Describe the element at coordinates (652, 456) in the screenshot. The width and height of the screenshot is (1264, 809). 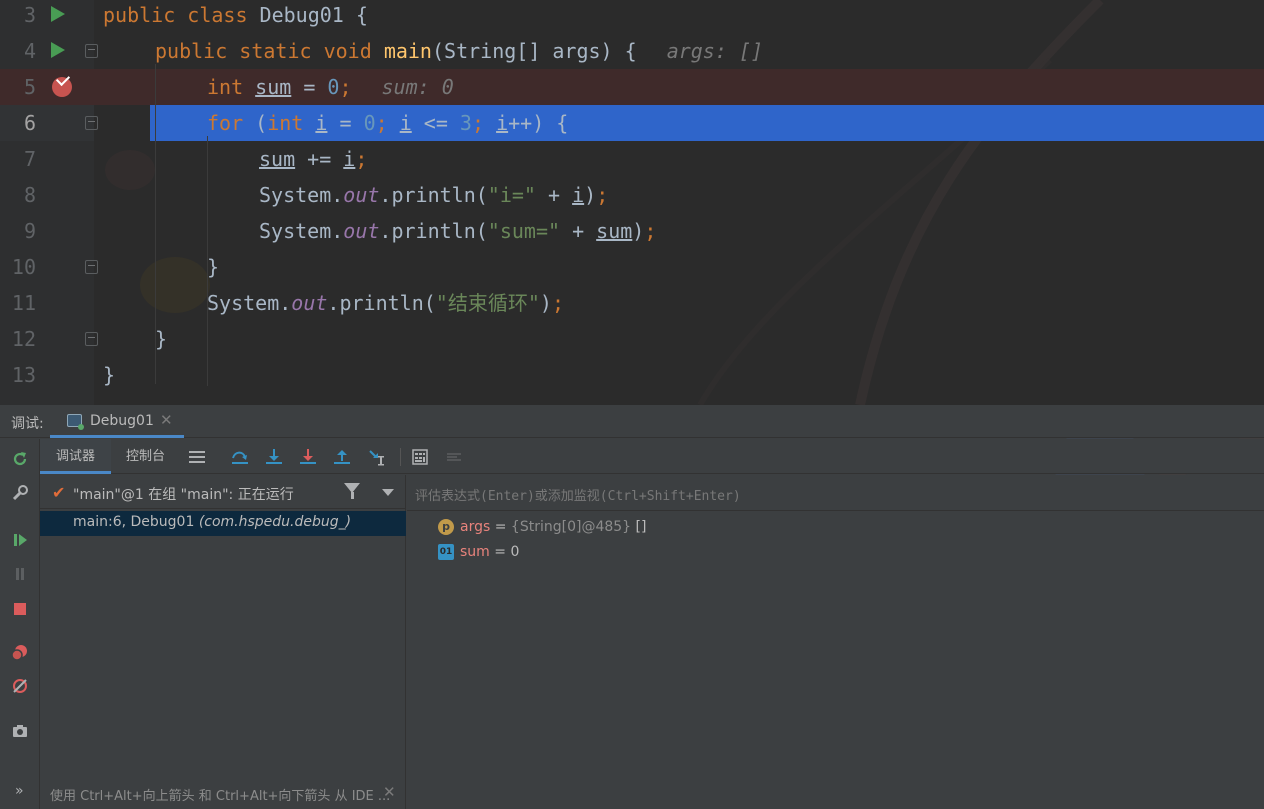
I see `debug-top-toolbar: 调试器 控制台` at that location.